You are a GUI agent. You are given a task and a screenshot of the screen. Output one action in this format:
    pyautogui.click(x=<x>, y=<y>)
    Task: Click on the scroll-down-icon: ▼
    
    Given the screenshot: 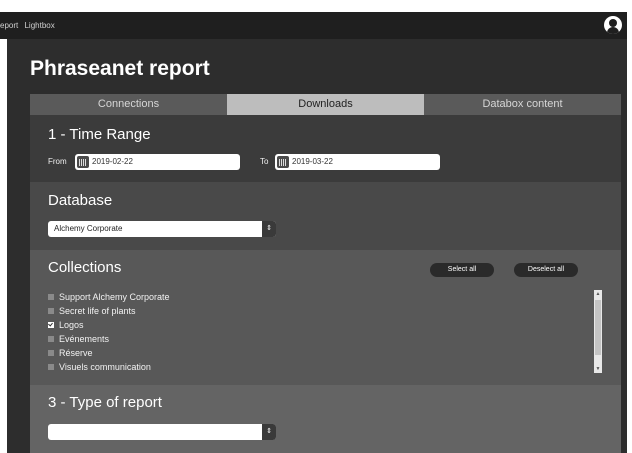 What is the action you would take?
    pyautogui.click(x=598, y=369)
    